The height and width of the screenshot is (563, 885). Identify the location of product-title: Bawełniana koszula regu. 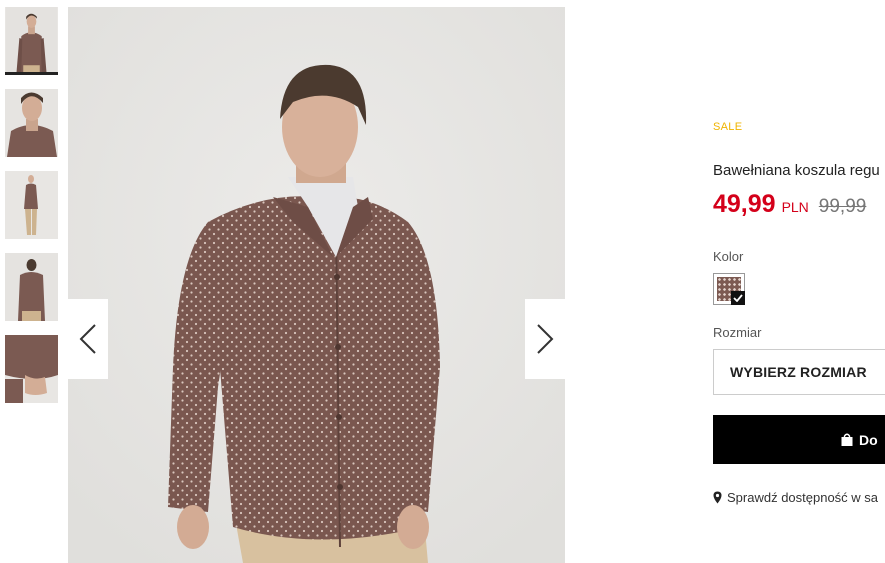
(796, 170).